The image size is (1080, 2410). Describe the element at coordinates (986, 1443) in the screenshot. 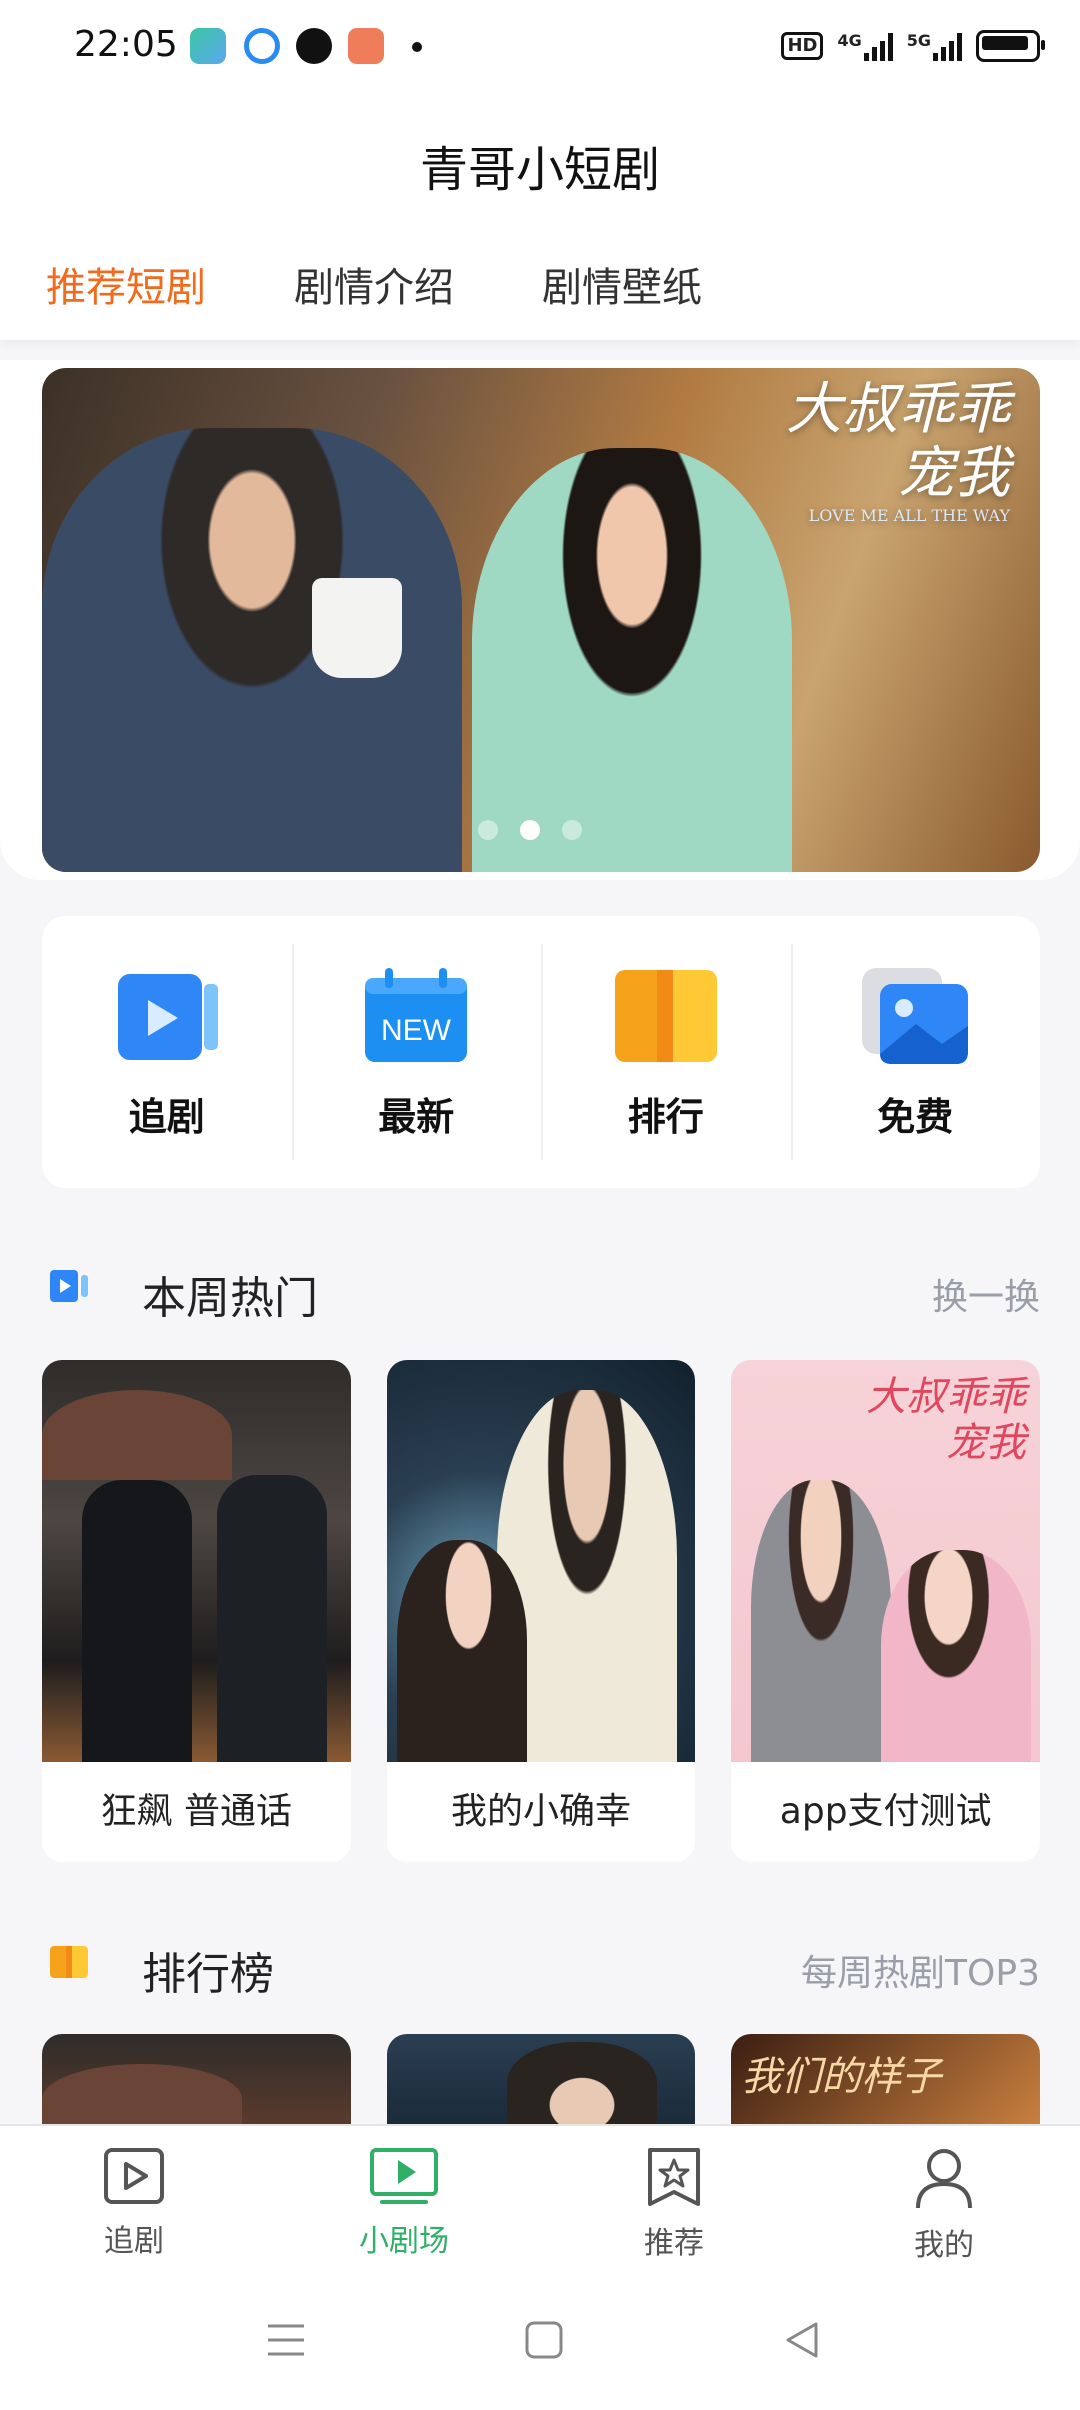

I see `poster-title-line2: 宠我` at that location.